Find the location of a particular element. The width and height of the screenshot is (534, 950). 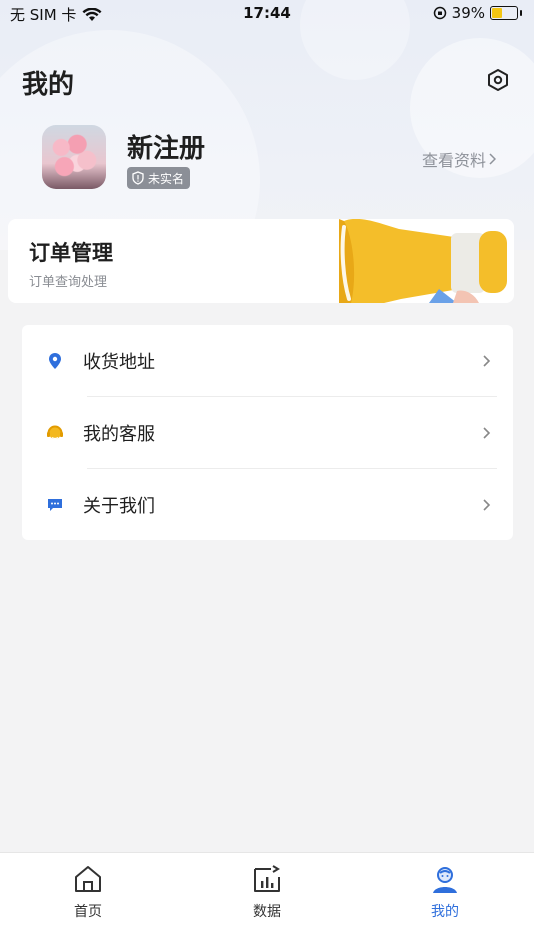

status-right: 39% is located at coordinates (477, 13).